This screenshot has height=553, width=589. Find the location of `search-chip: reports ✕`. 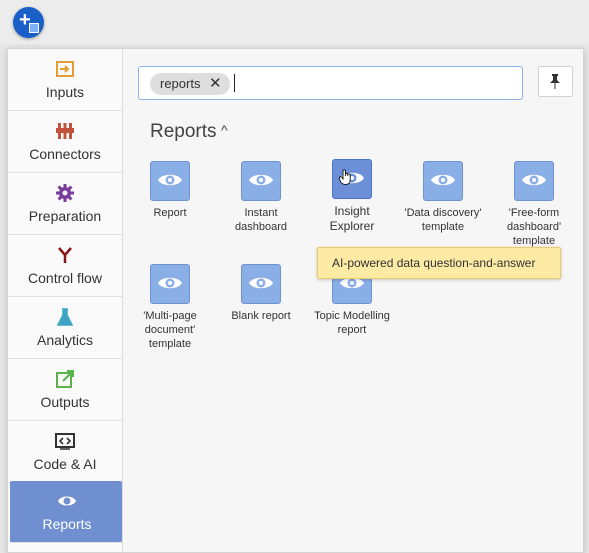

search-chip: reports ✕ is located at coordinates (190, 84).